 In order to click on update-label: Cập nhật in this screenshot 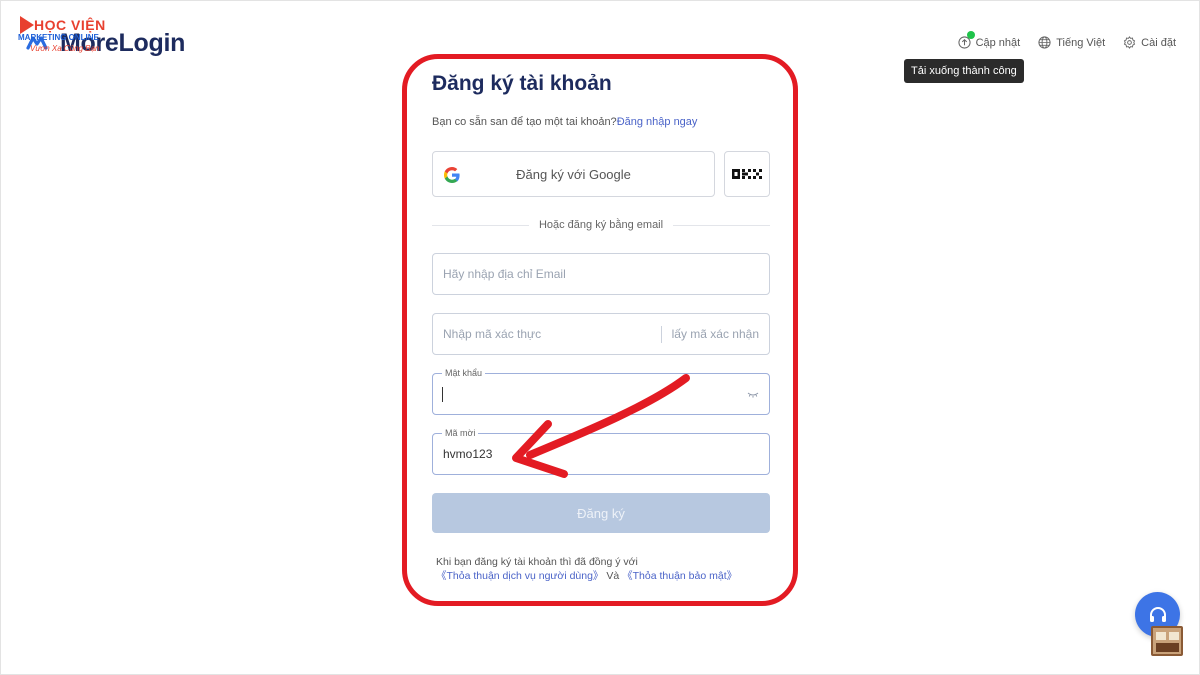, I will do `click(998, 42)`.